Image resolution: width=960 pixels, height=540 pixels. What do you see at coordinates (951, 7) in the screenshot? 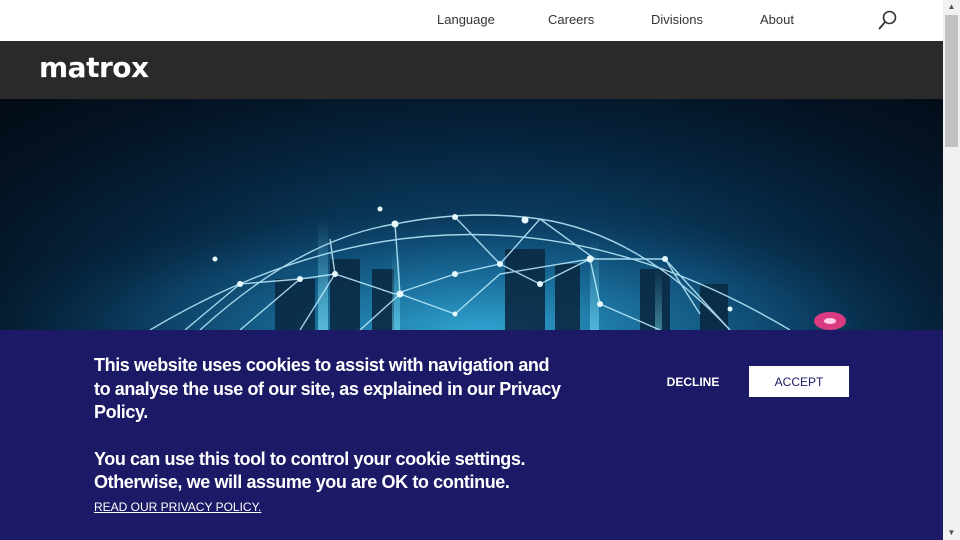
I see `up-arrow-icon: ▲` at bounding box center [951, 7].